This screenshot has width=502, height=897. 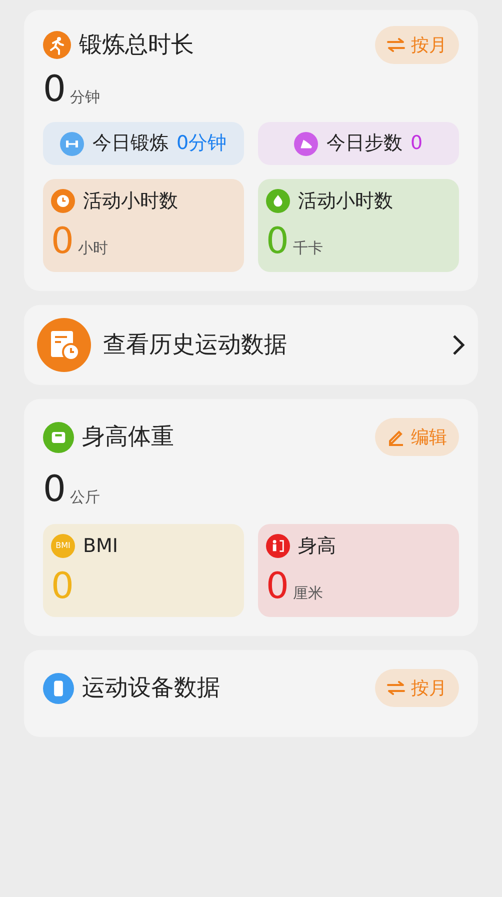 What do you see at coordinates (100, 546) in the screenshot?
I see `tile-label: BMI` at bounding box center [100, 546].